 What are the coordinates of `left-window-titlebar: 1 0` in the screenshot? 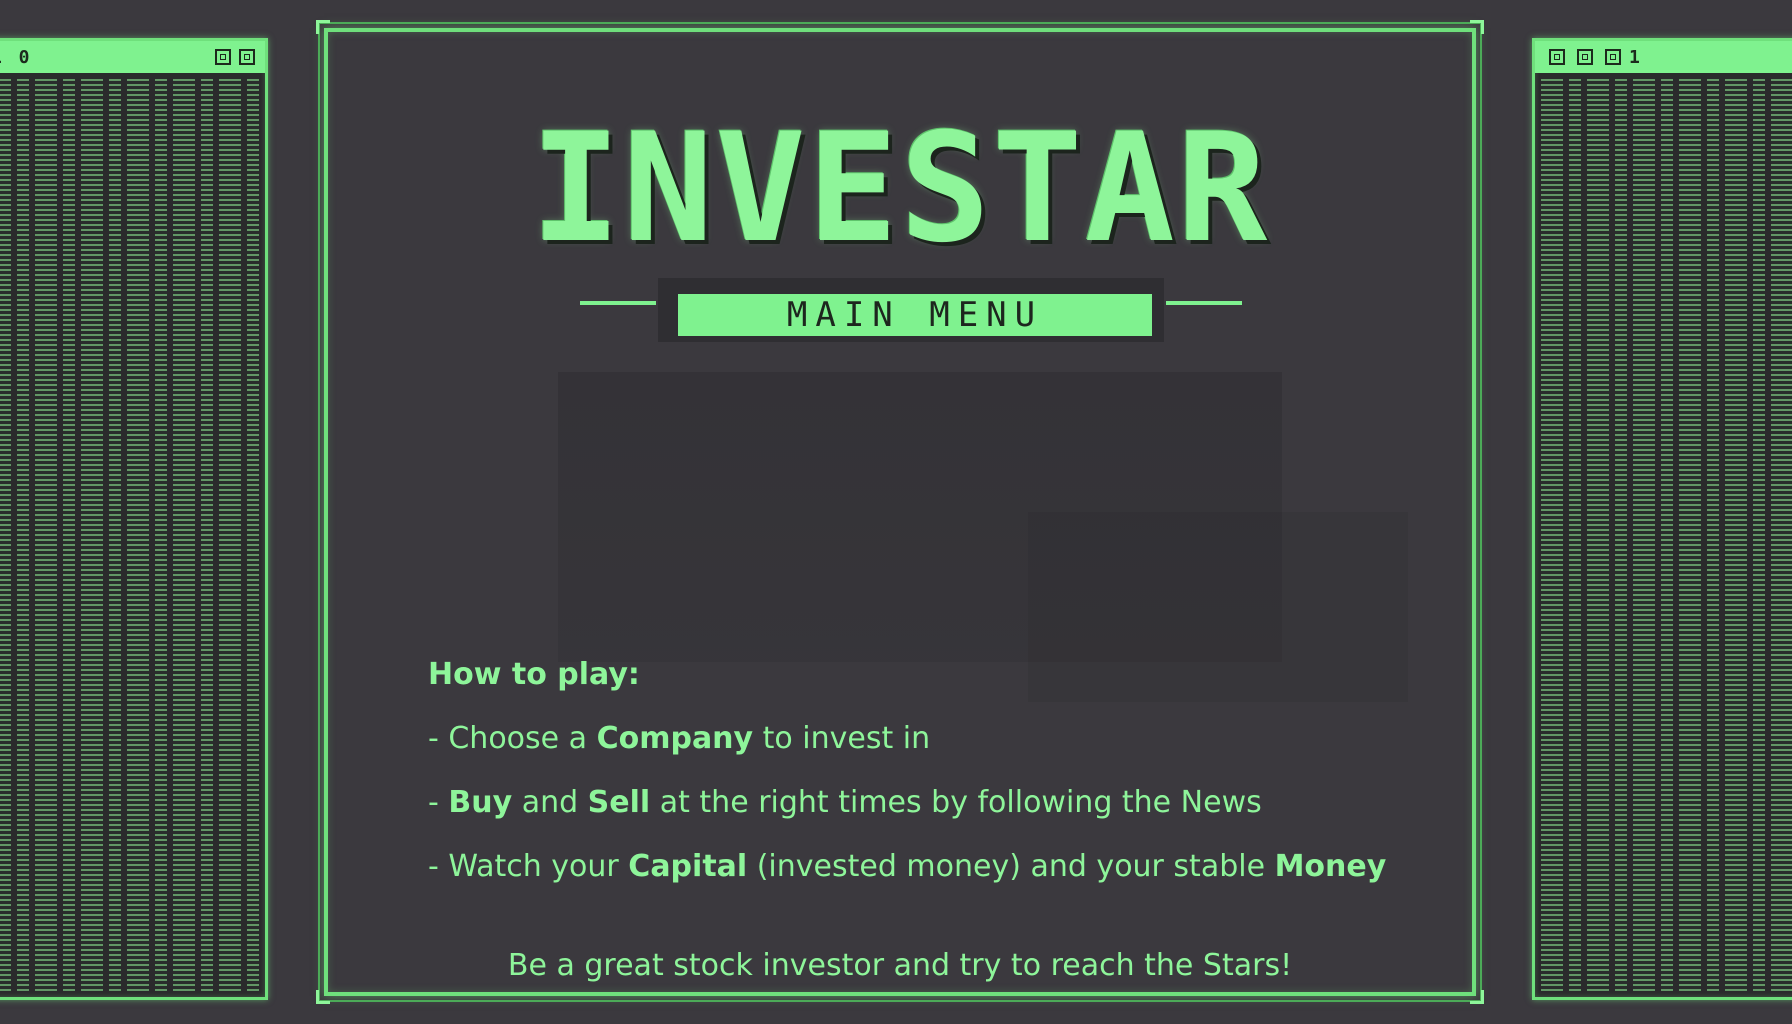 It's located at (132, 57).